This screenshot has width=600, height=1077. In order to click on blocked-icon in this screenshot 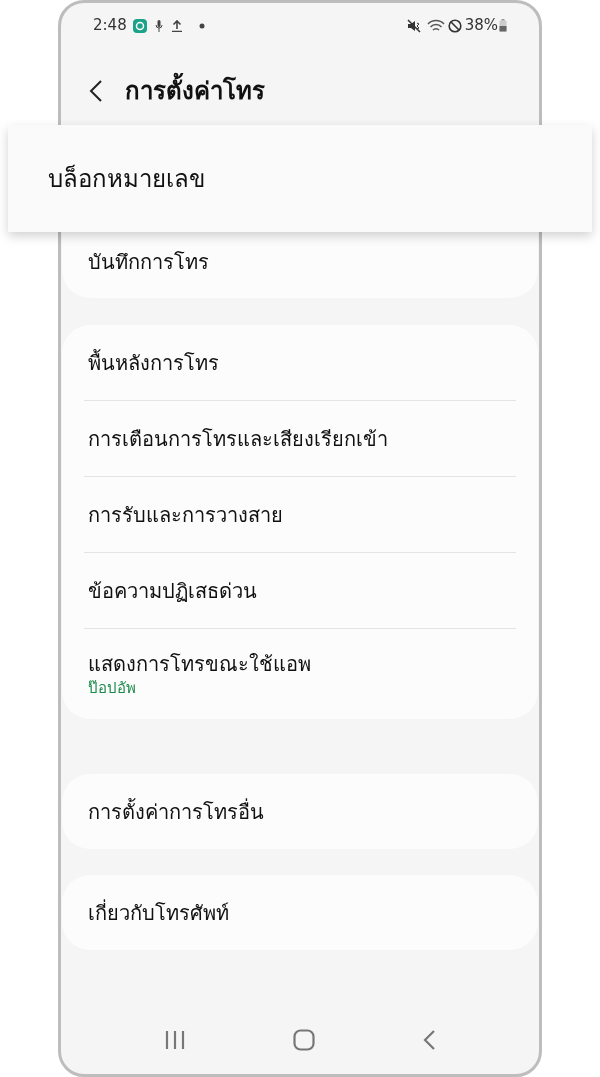, I will do `click(454, 25)`.